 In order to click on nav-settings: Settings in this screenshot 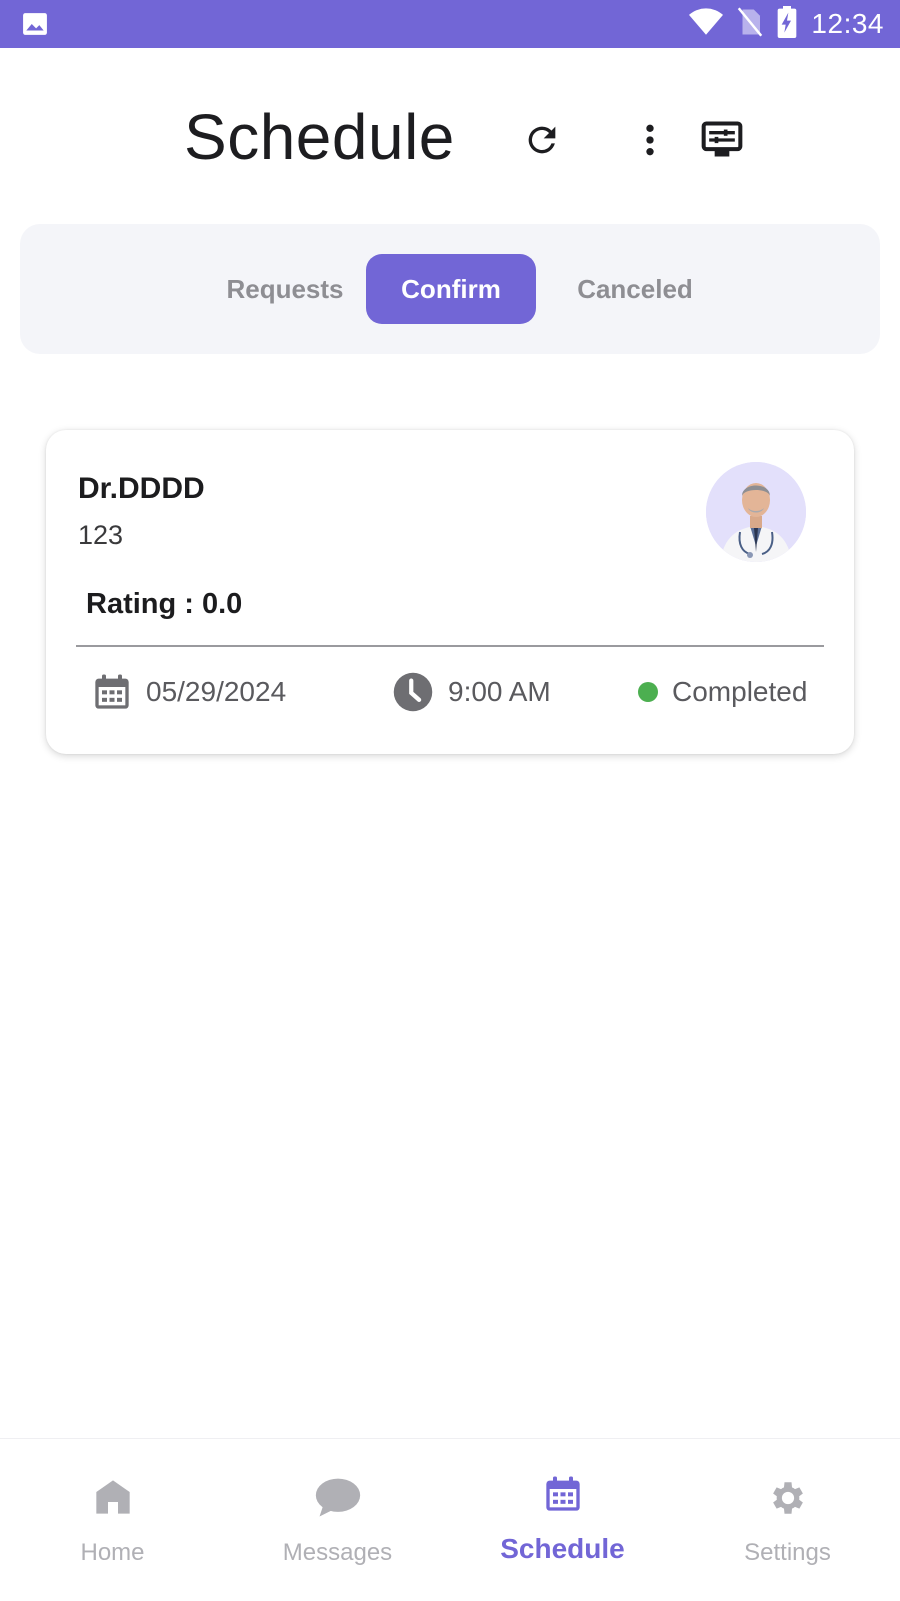, I will do `click(787, 1520)`.